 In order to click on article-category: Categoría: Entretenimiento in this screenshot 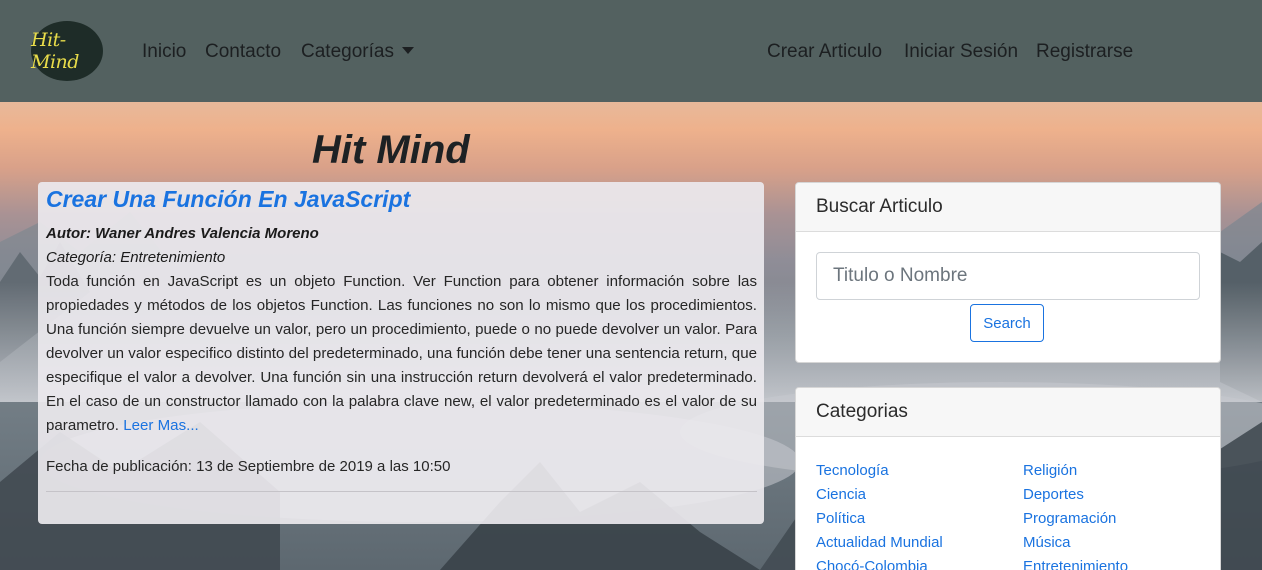, I will do `click(136, 257)`.